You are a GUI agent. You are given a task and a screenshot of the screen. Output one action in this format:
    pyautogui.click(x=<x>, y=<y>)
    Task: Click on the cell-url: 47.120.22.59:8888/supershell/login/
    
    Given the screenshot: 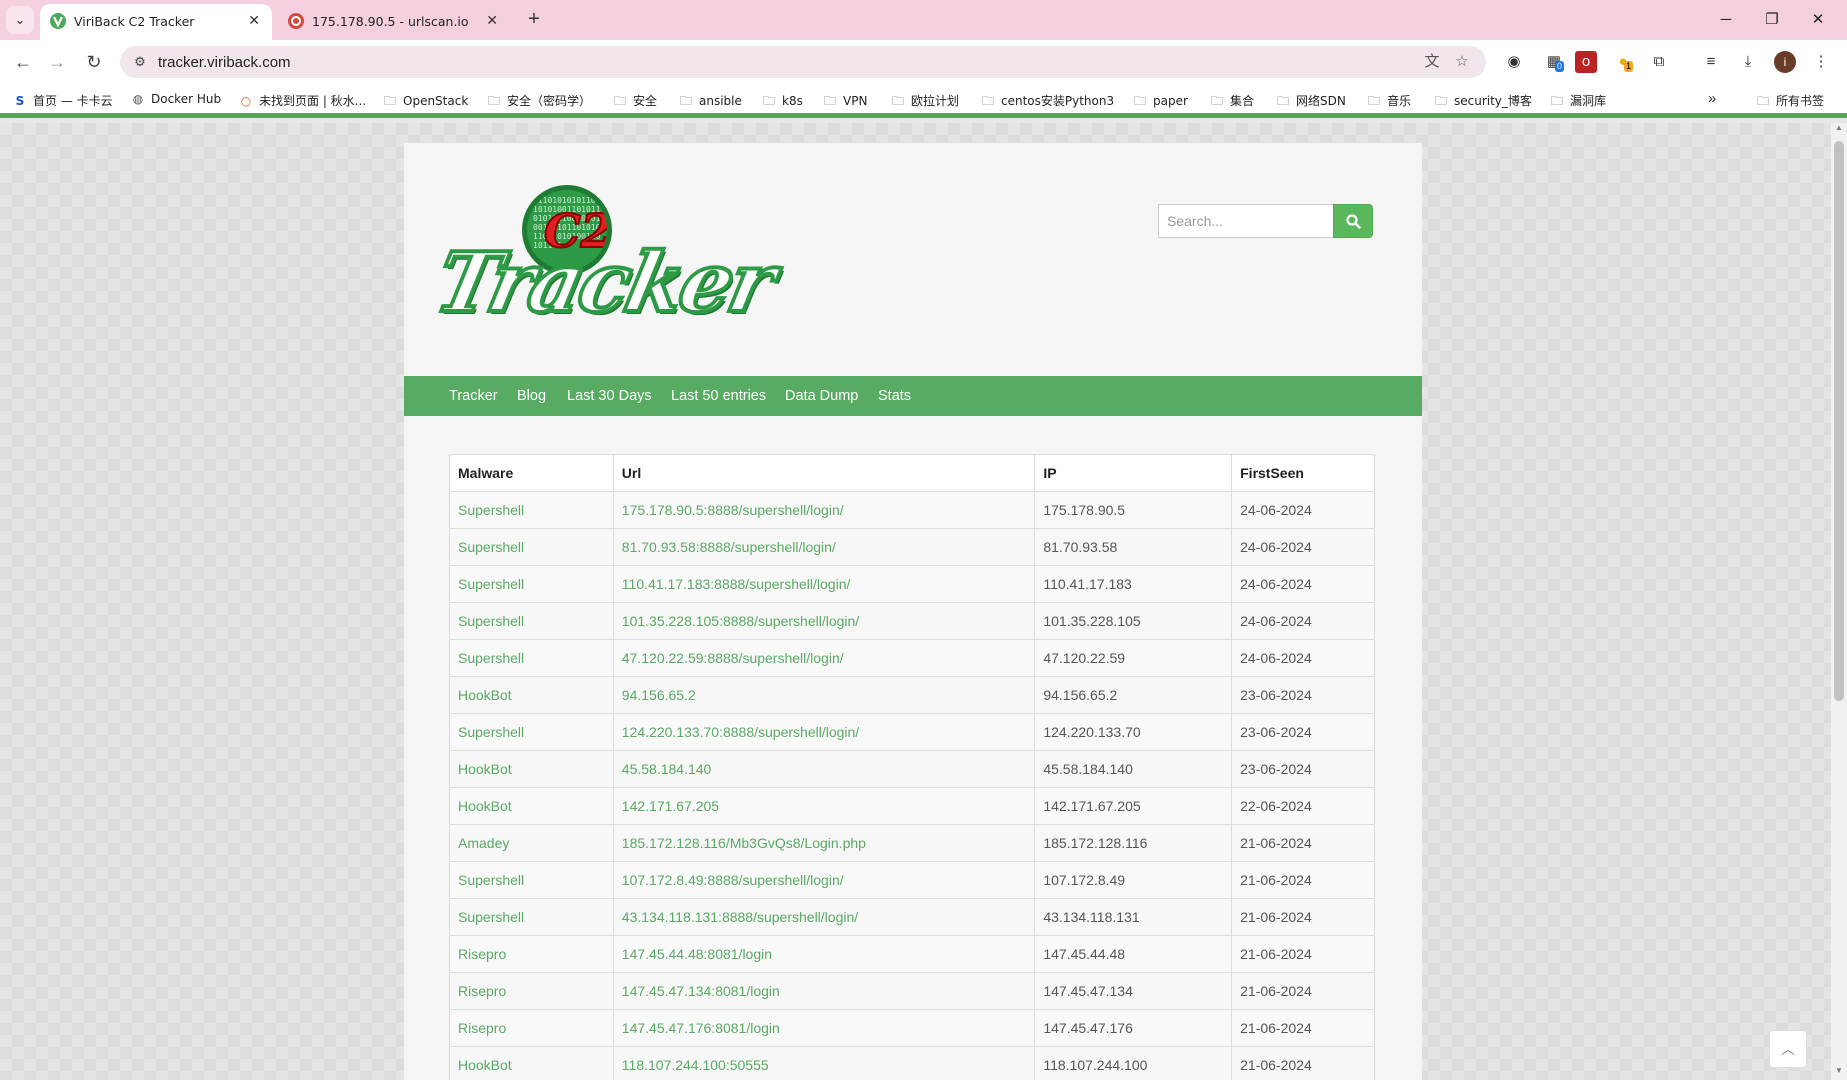 What is the action you would take?
    pyautogui.click(x=824, y=658)
    